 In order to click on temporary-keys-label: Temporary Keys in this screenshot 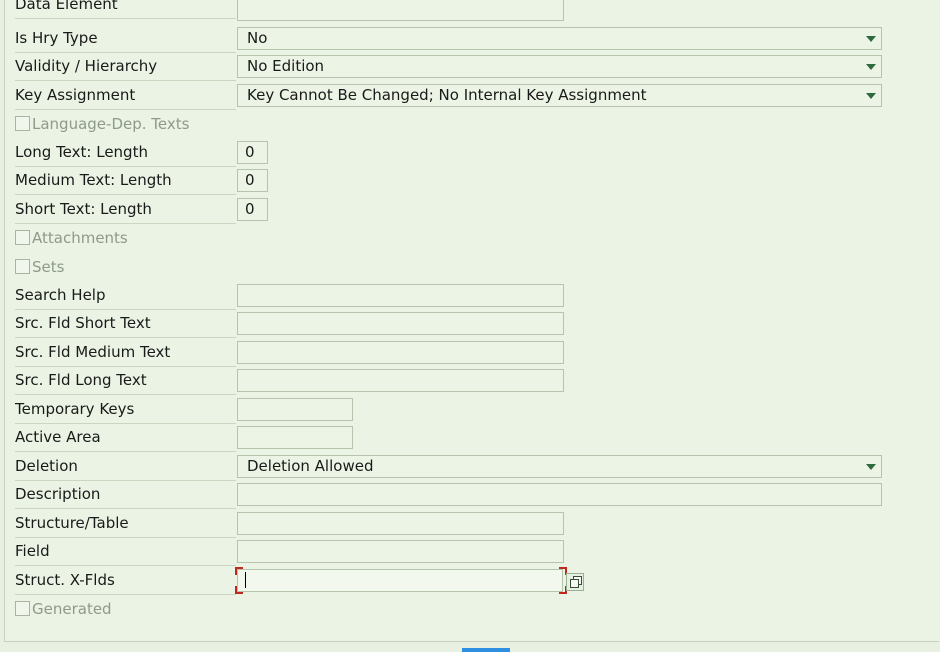, I will do `click(125, 411)`.